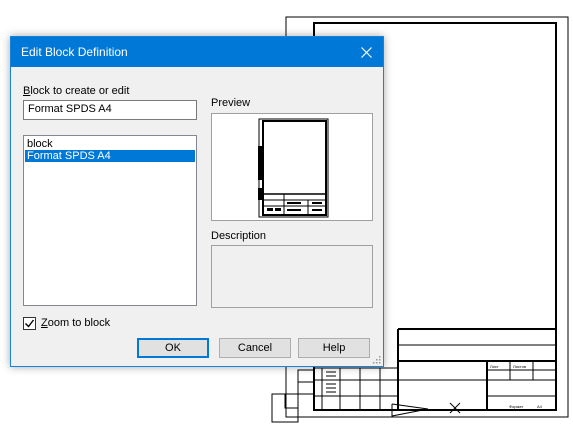 This screenshot has height=434, width=573. I want to click on description-label: Description, so click(239, 236).